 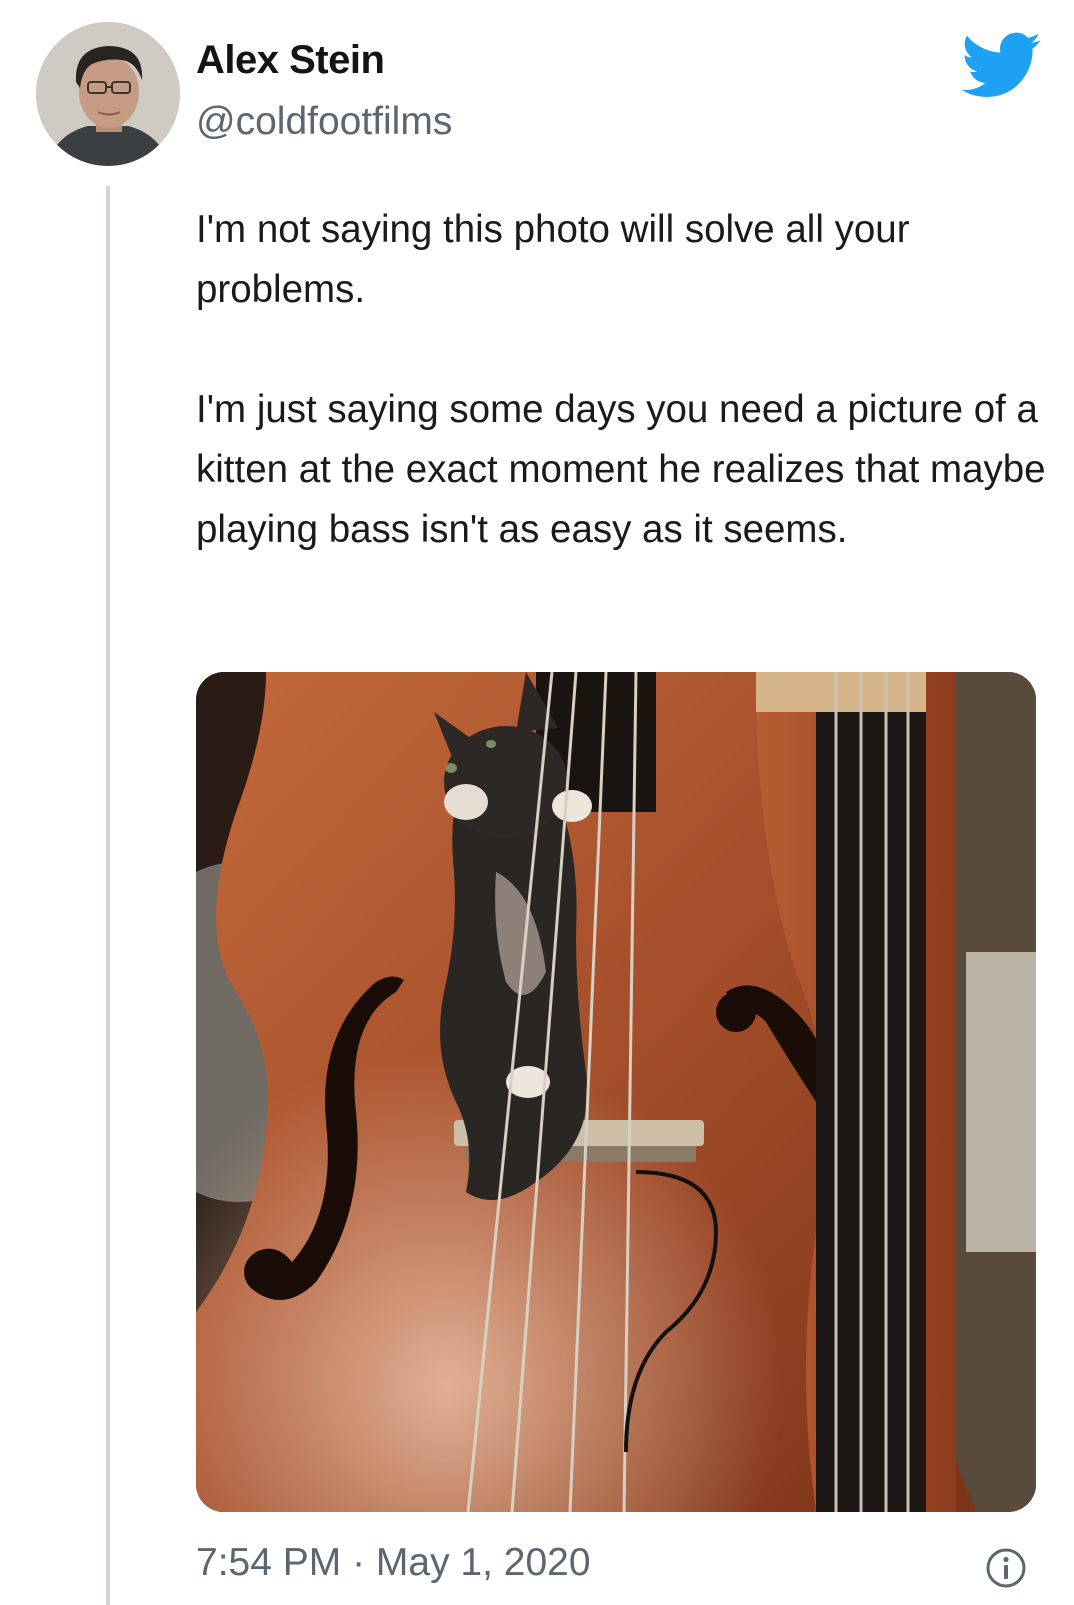 What do you see at coordinates (1000, 64) in the screenshot?
I see `twitter-bird-icon` at bounding box center [1000, 64].